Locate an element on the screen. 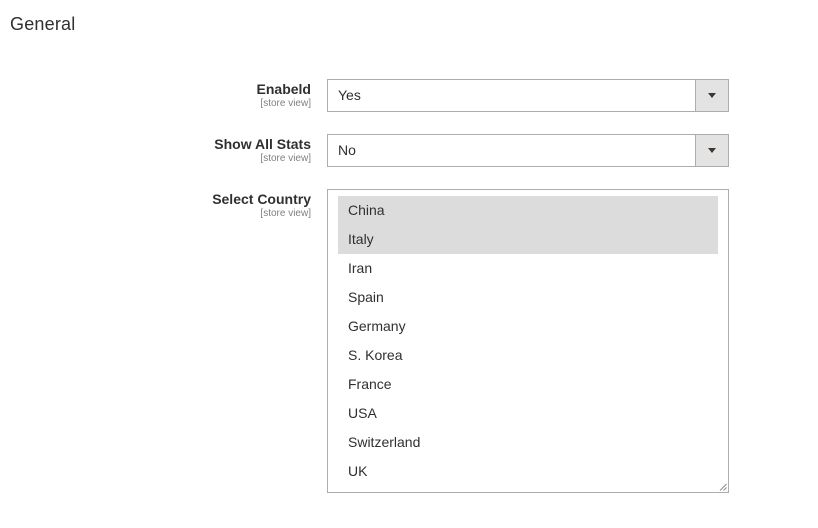  resize-handle-icon is located at coordinates (723, 487).